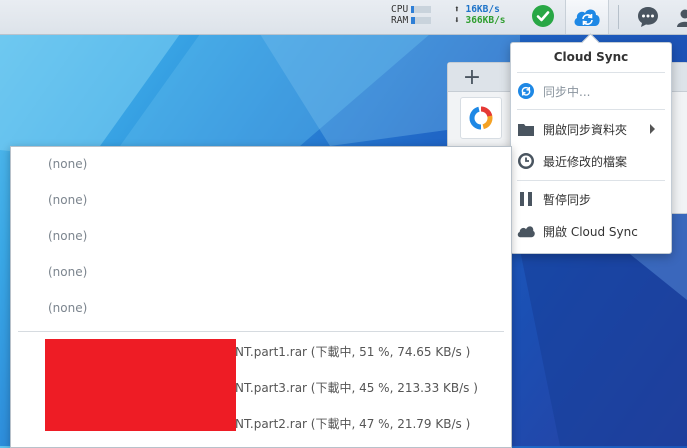 This screenshot has height=448, width=687. I want to click on cloud-sync-icon, so click(587, 17).